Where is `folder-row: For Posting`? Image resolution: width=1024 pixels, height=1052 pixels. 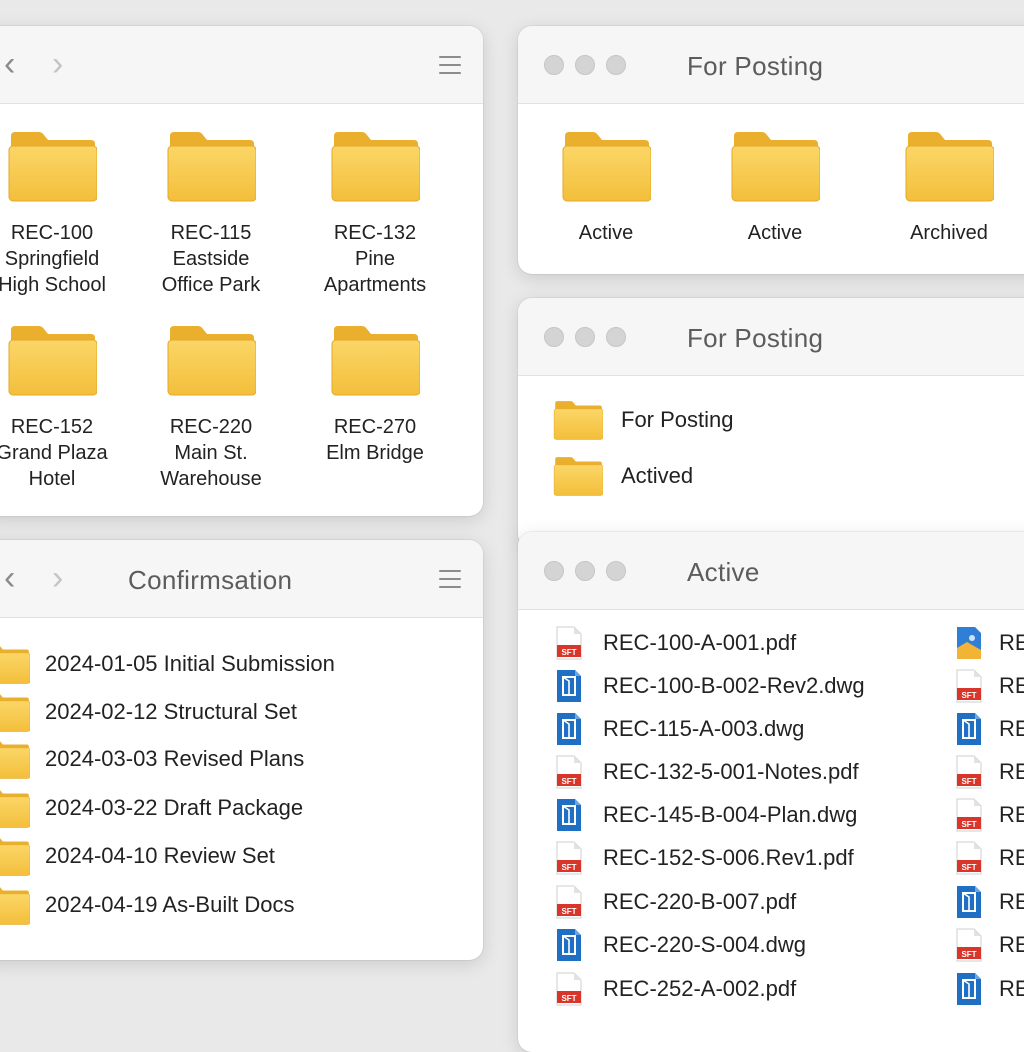
folder-row: For Posting is located at coordinates (643, 420).